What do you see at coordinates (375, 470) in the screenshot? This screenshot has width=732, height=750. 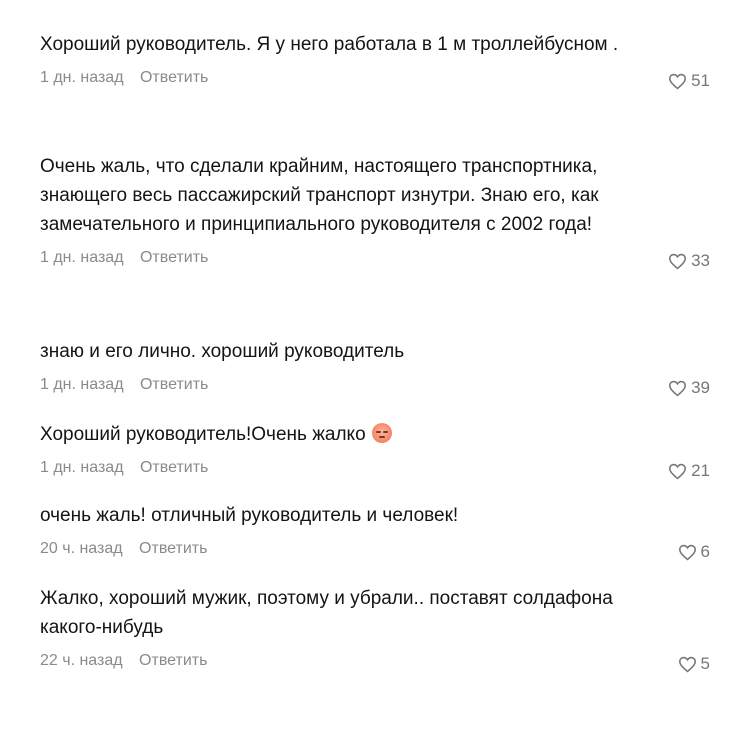 I see `comment-meta: 1 дн. назад Ответить 21` at bounding box center [375, 470].